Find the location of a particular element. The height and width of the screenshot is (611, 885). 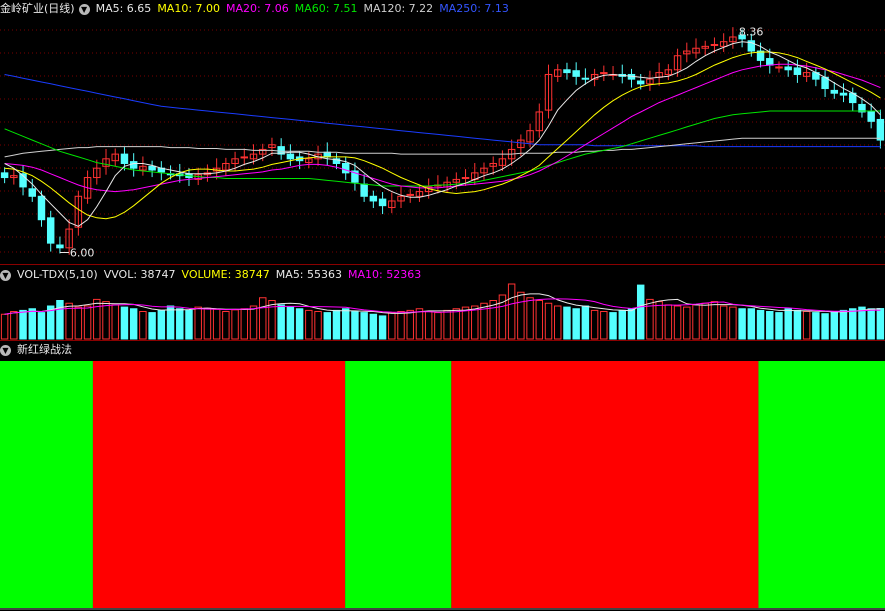

ma60-line is located at coordinates (442, 148).